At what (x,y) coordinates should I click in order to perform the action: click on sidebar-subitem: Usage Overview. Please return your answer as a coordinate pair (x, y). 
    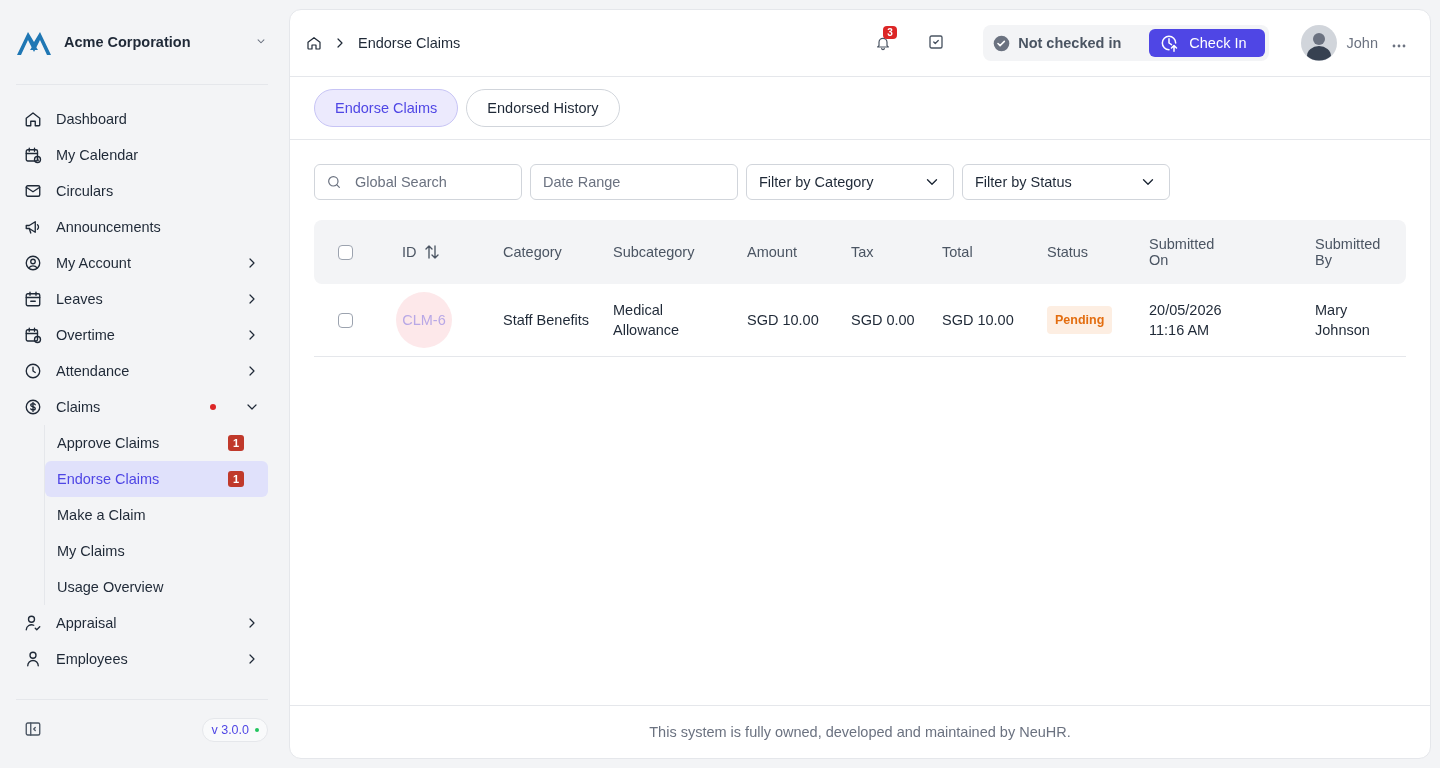
    Looking at the image, I should click on (156, 587).